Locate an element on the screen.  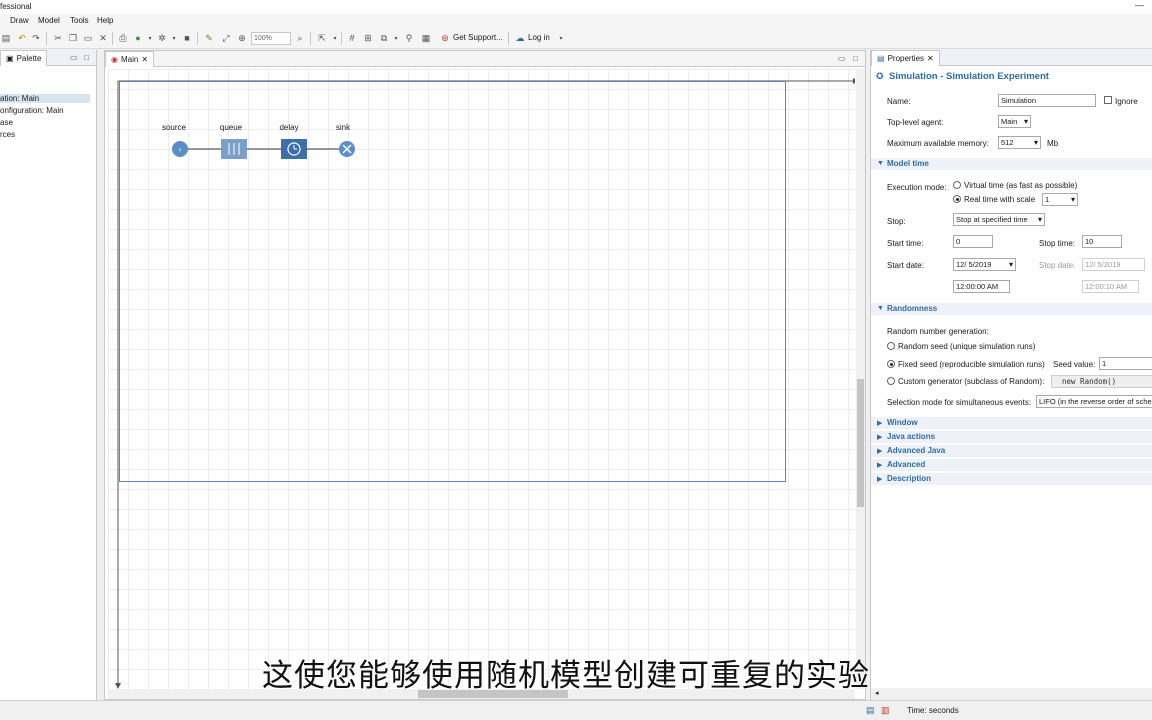
tree-item: ation: Main is located at coordinates (45, 98).